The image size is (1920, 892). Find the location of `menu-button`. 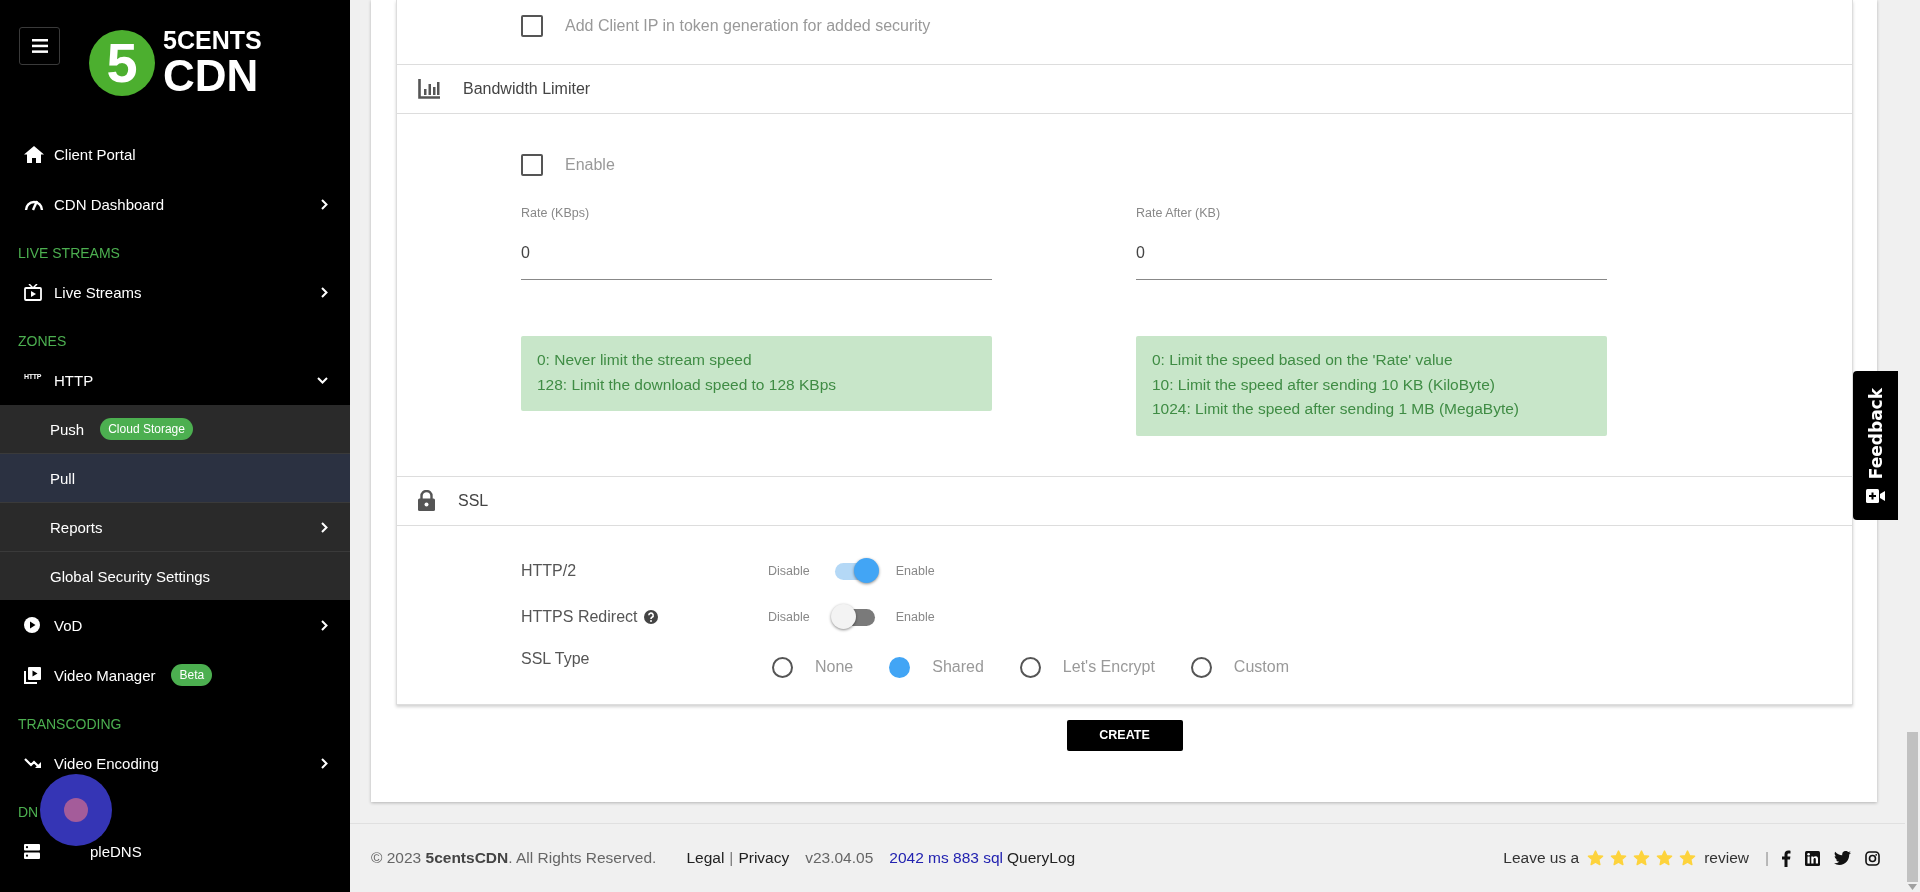

menu-button is located at coordinates (39, 46).